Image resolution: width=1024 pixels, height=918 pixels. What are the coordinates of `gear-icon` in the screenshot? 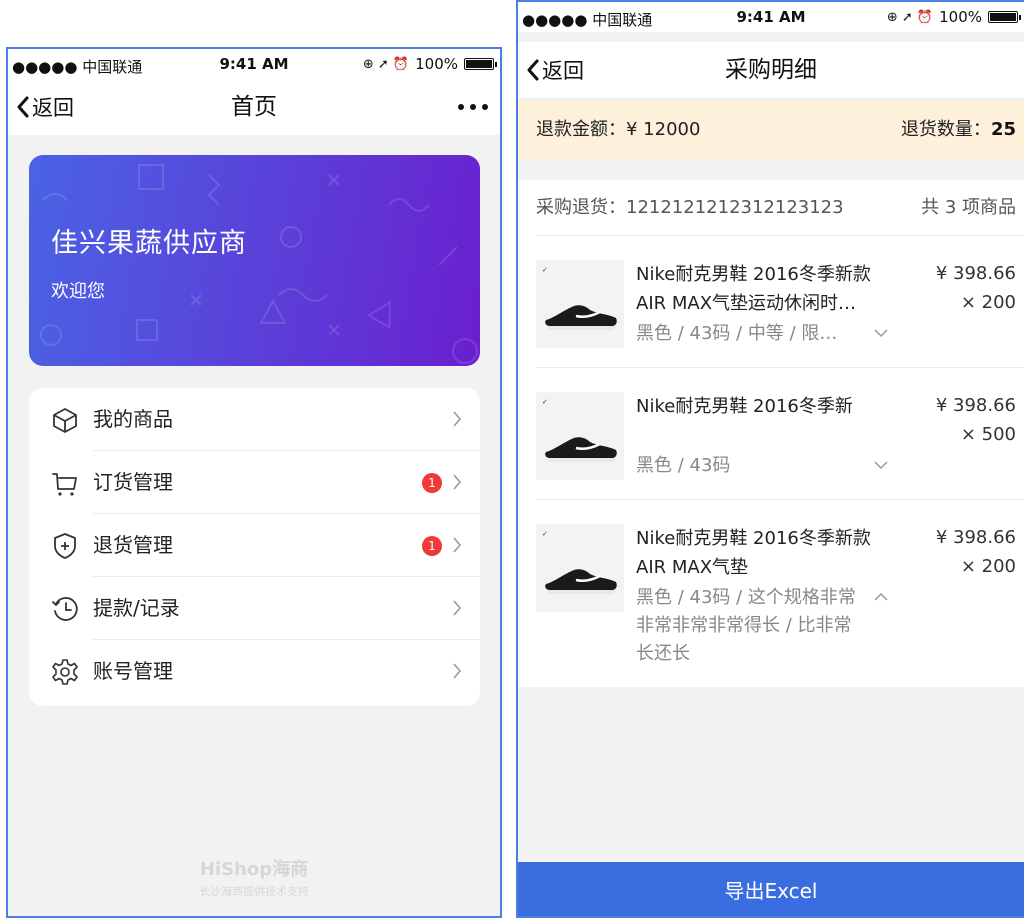 It's located at (65, 672).